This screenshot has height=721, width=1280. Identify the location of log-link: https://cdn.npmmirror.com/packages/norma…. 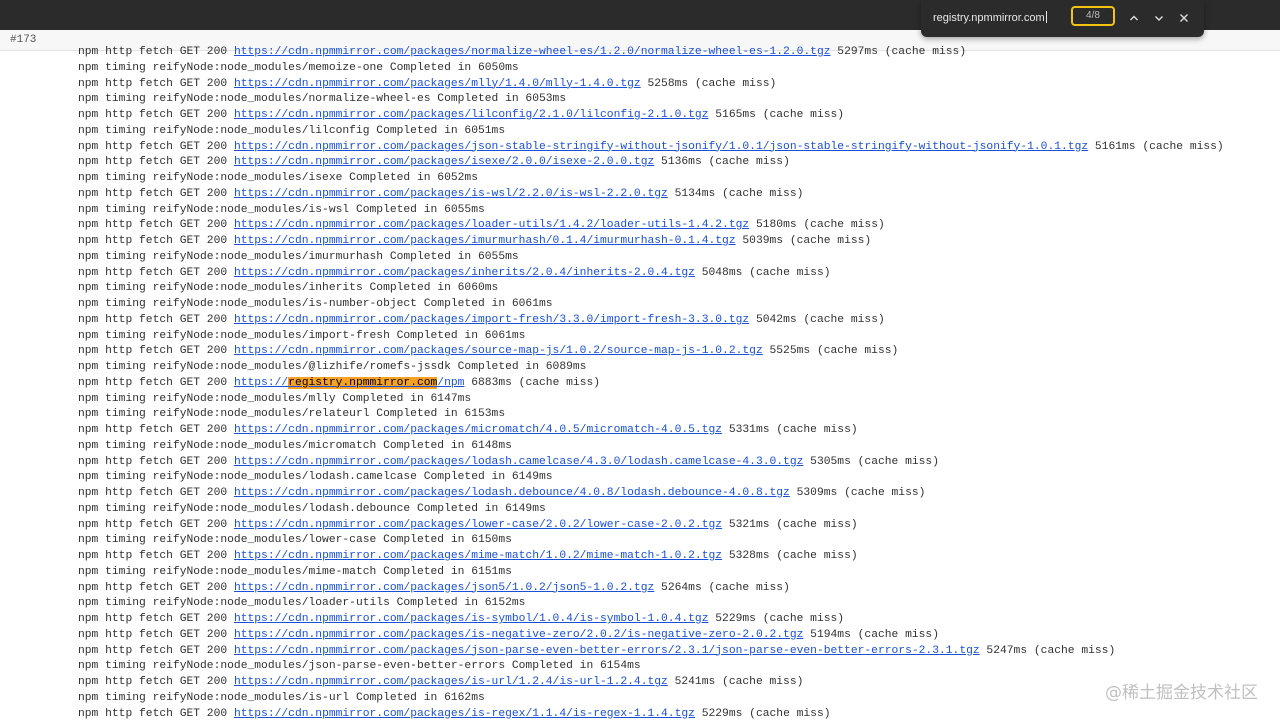
(532, 52).